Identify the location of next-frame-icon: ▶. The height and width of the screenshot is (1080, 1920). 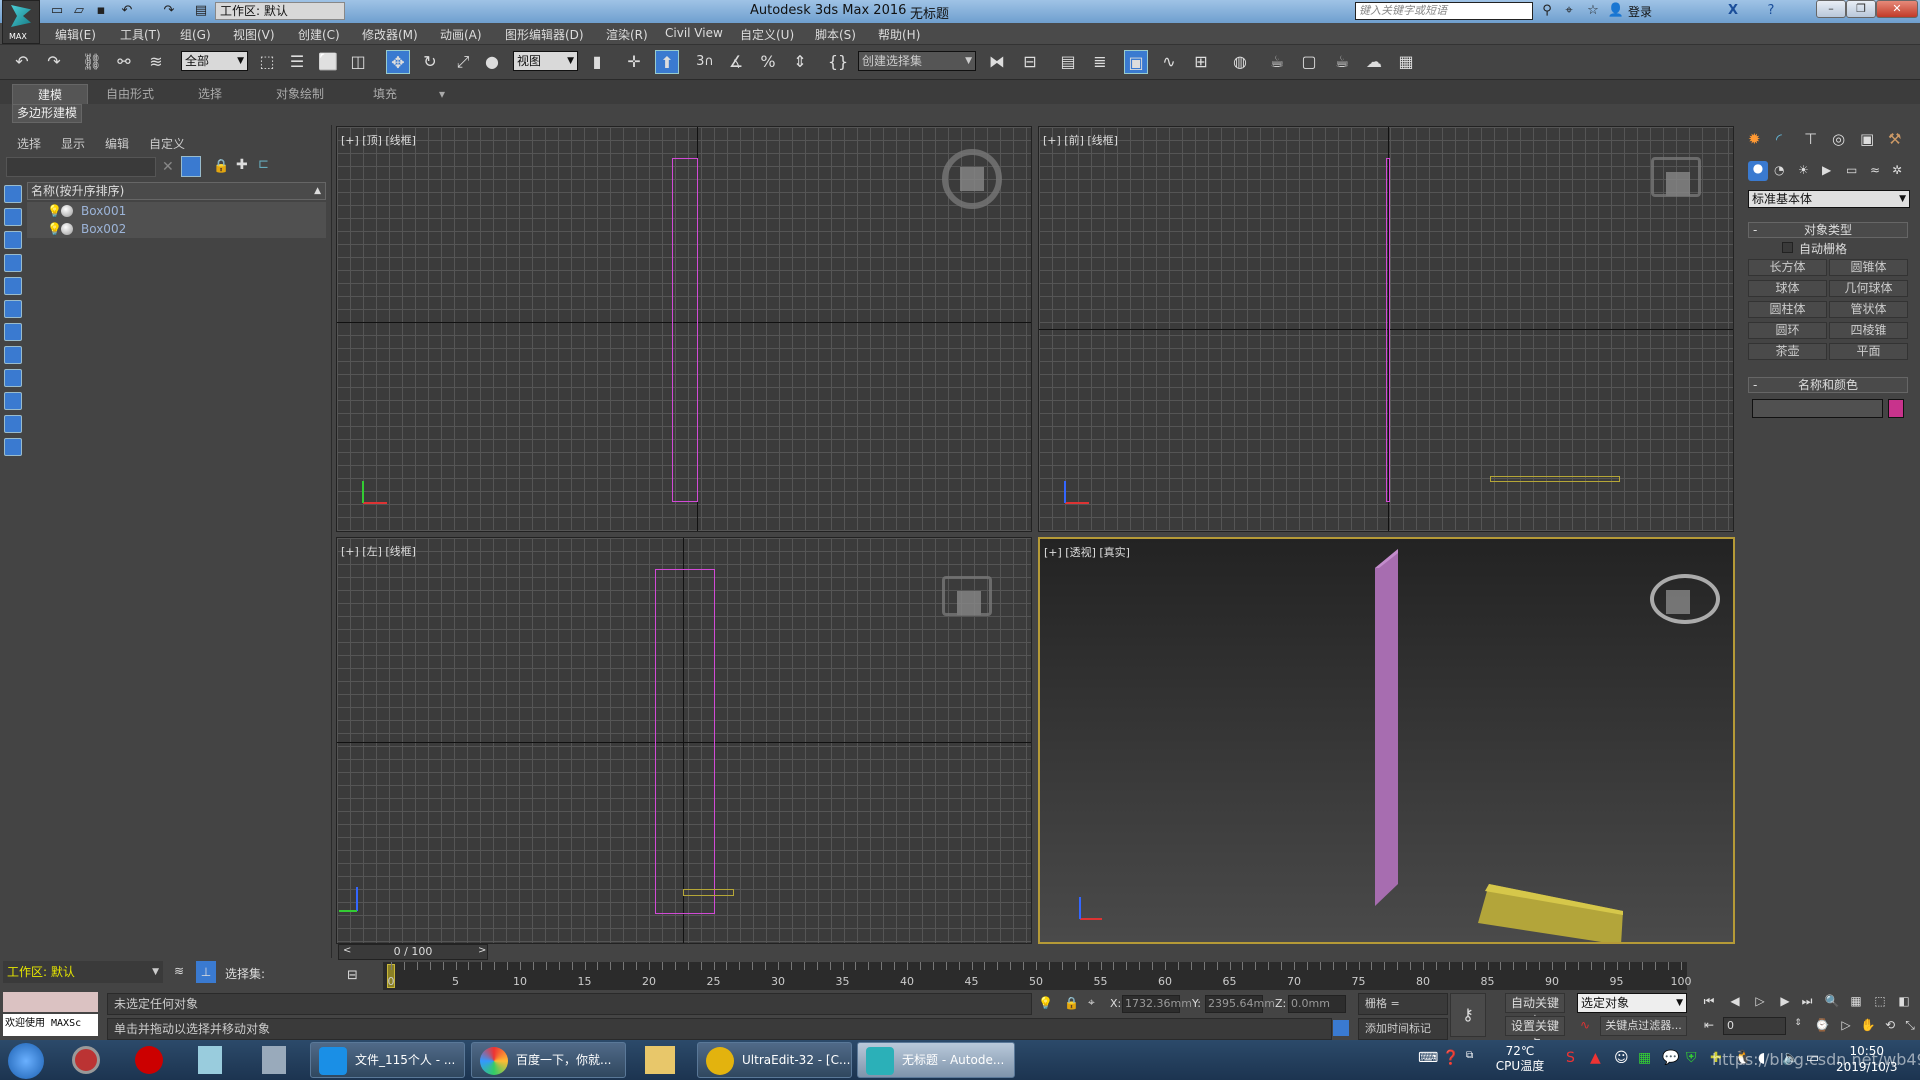
(1785, 1001).